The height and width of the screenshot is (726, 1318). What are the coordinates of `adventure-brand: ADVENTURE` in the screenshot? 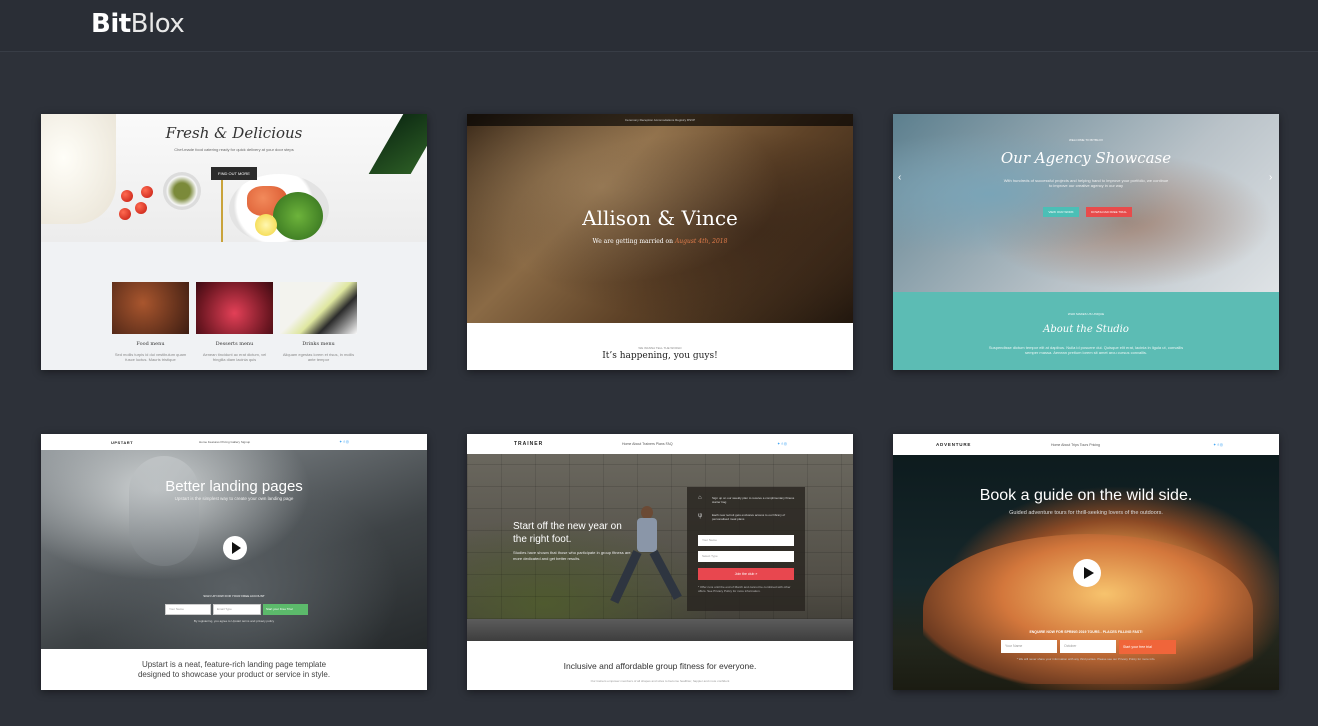 It's located at (953, 444).